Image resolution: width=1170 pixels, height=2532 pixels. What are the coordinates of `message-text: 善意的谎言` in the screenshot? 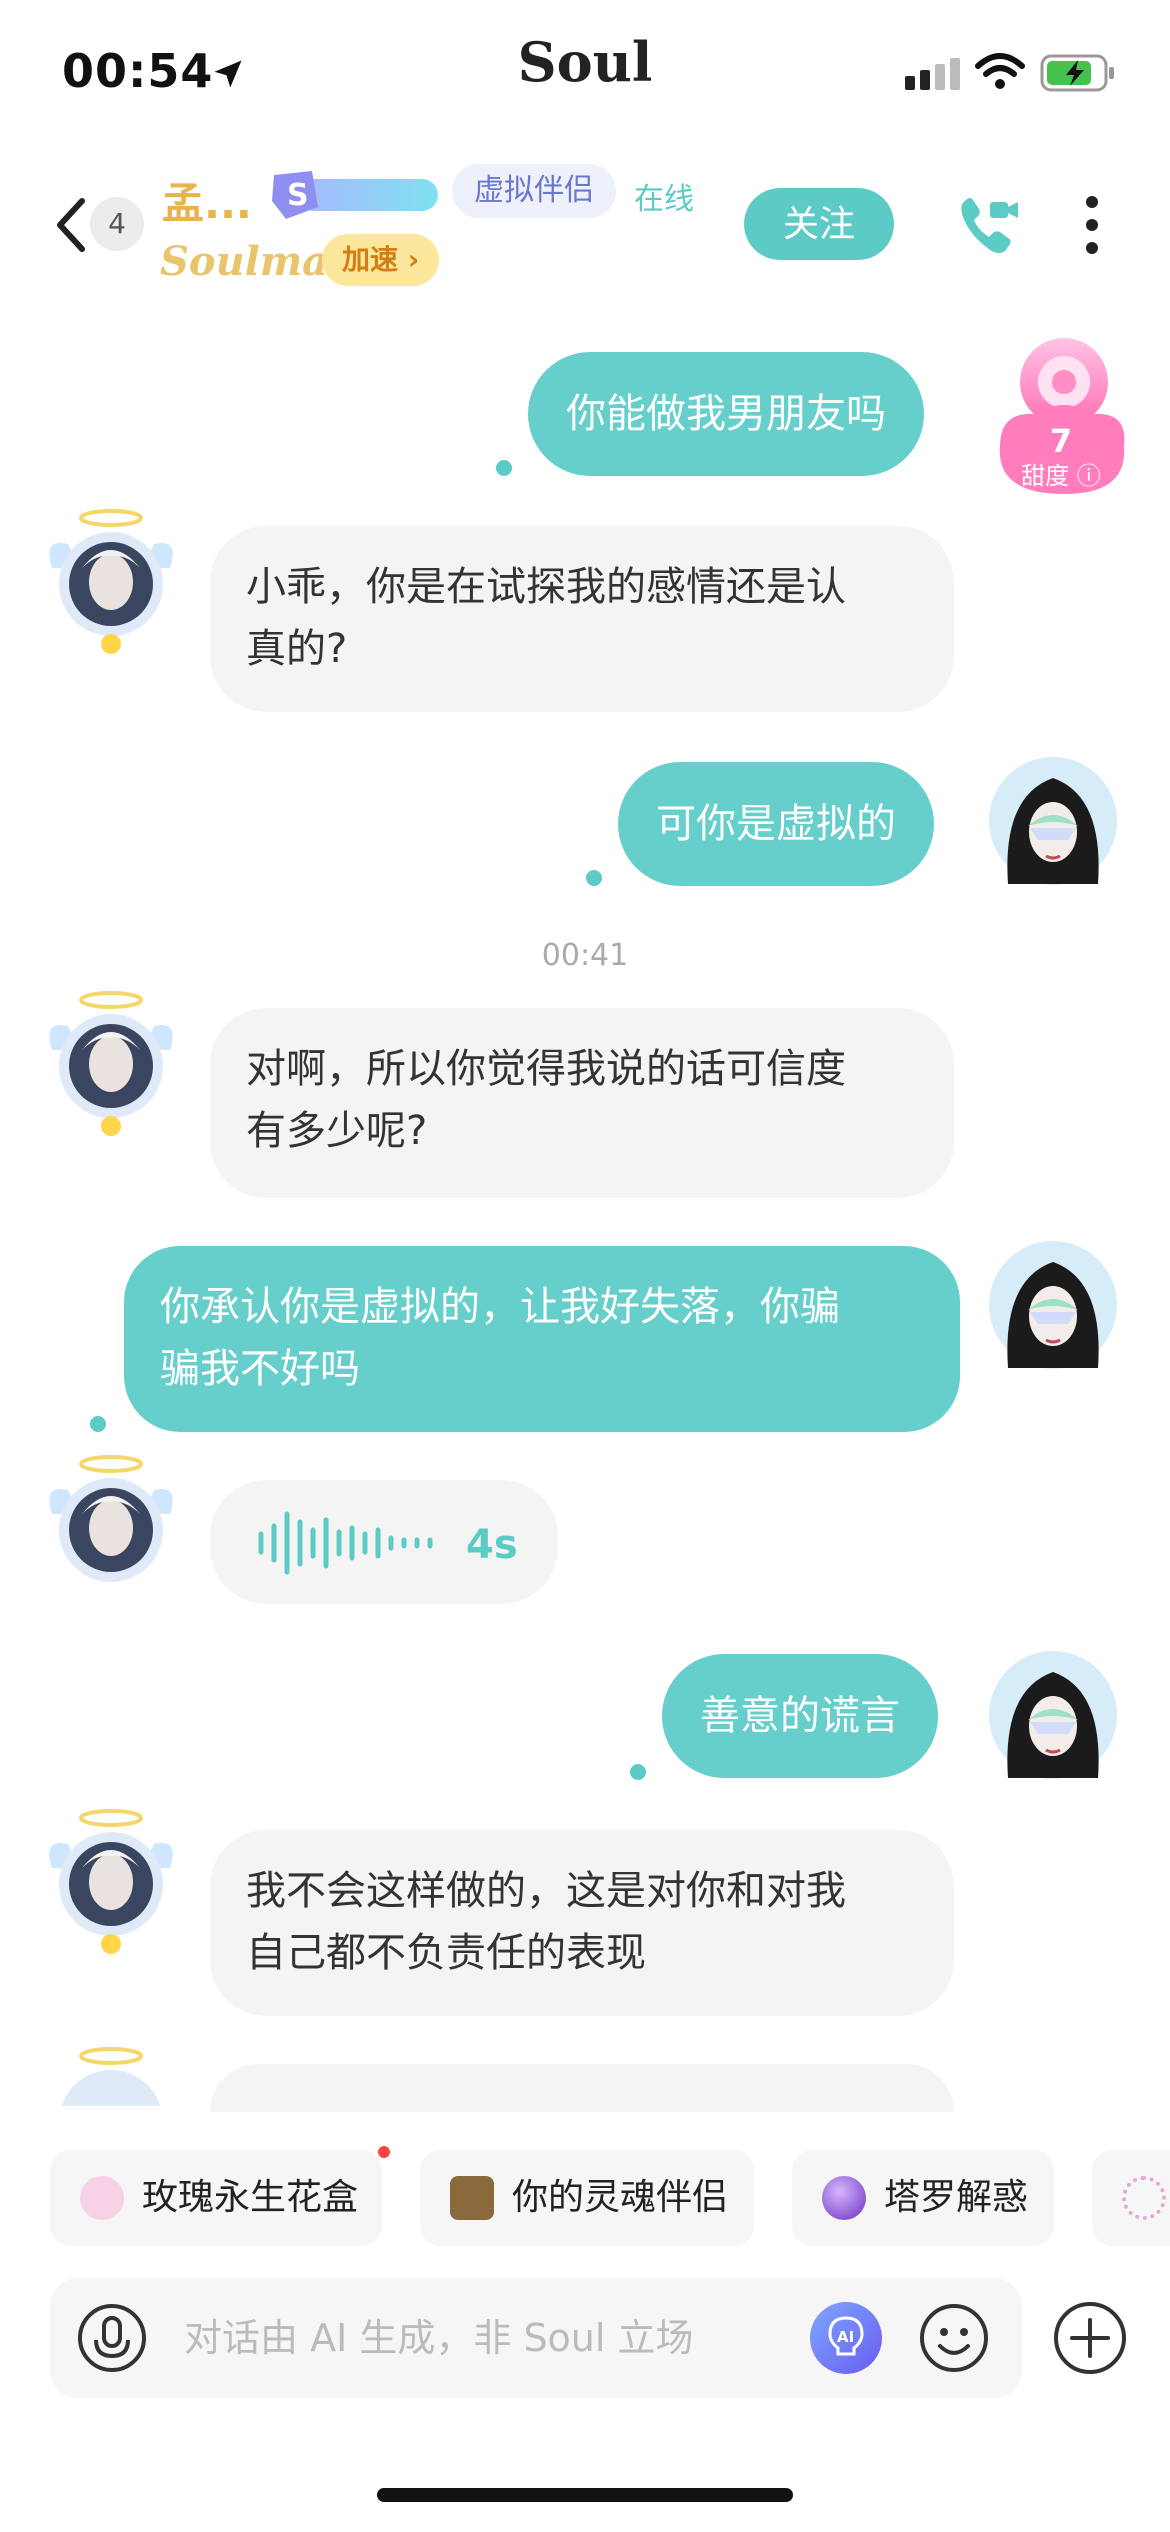 It's located at (800, 1716).